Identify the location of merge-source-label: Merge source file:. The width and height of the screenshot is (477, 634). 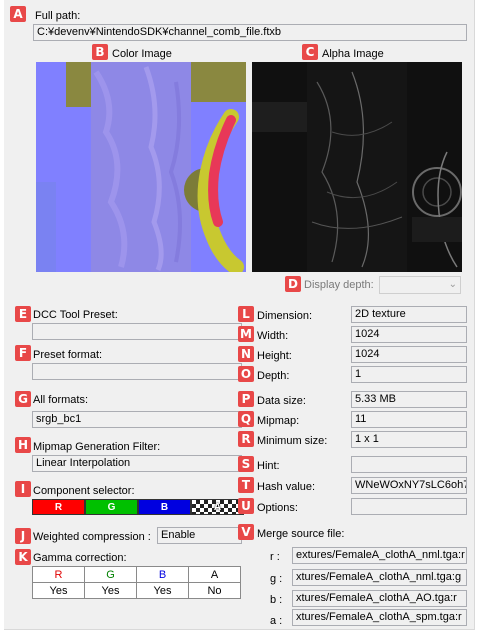
(301, 534).